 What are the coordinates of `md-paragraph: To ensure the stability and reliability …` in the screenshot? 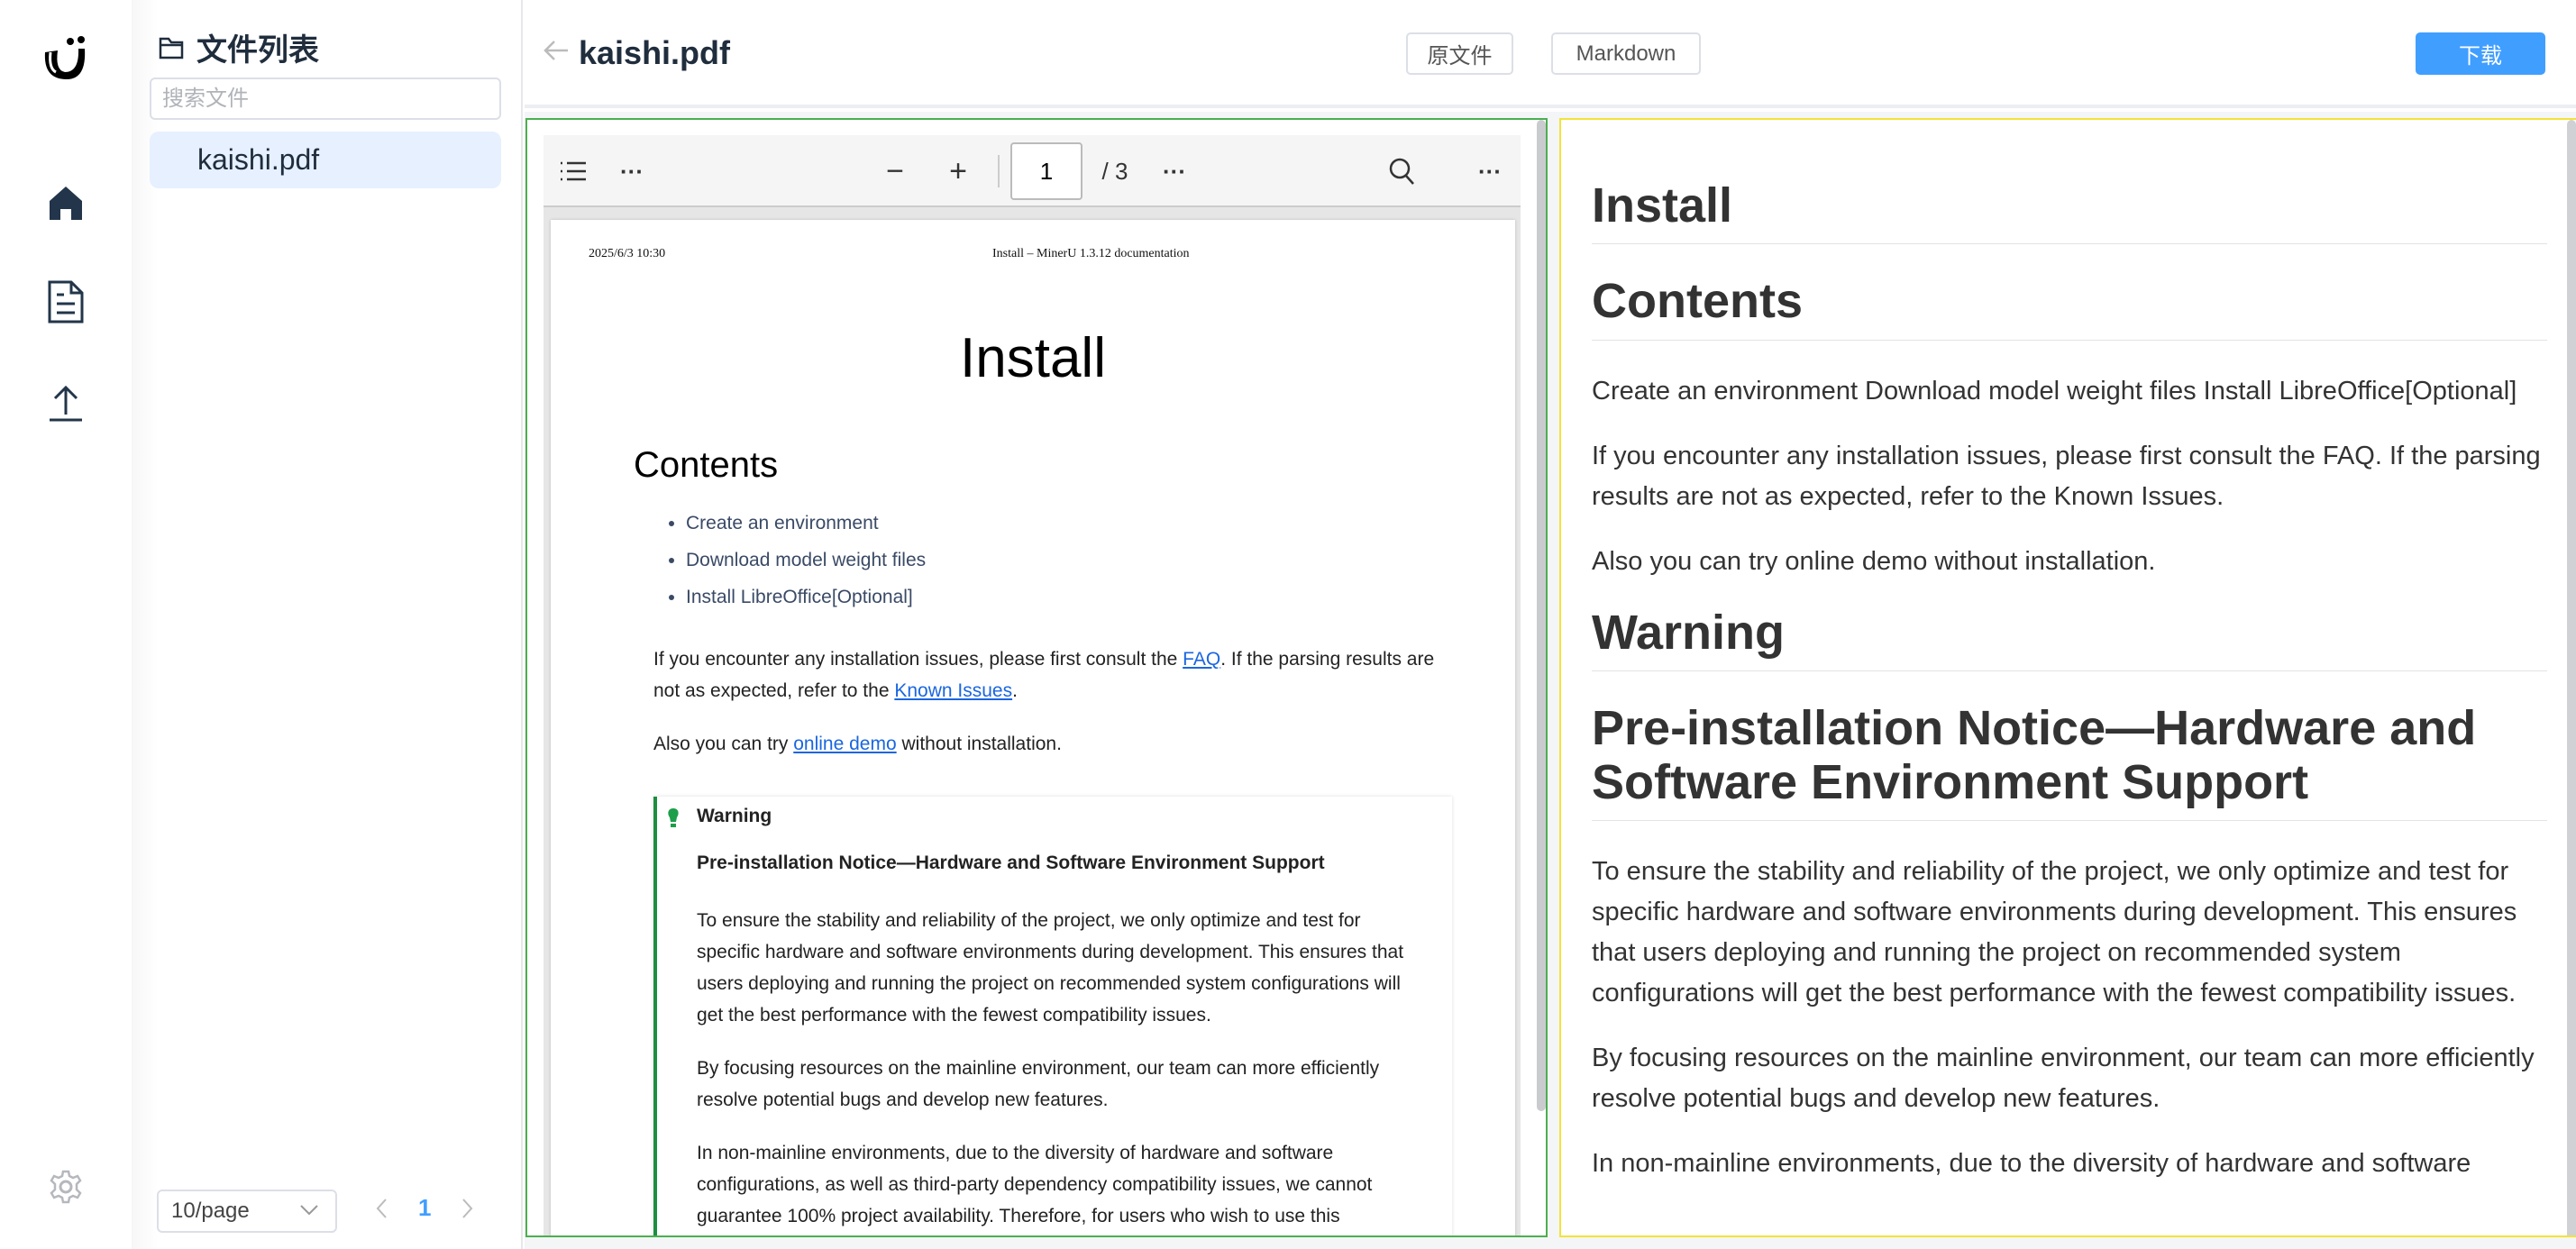 It's located at (2054, 931).